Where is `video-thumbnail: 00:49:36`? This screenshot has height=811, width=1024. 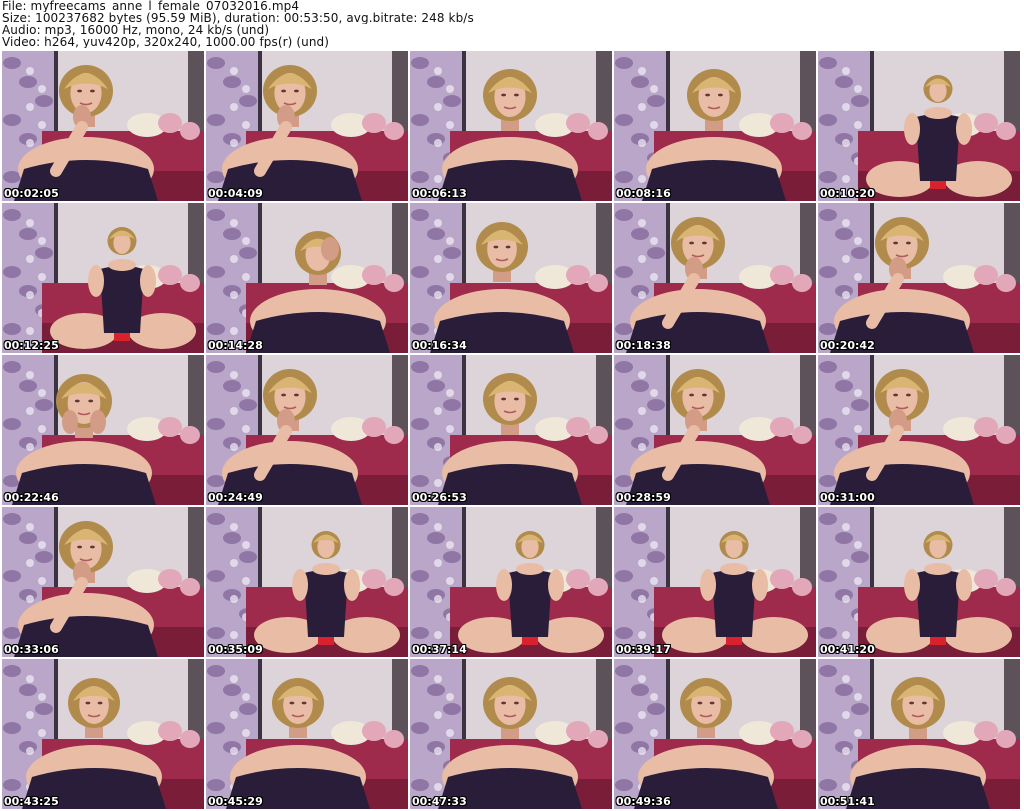
video-thumbnail: 00:49:36 is located at coordinates (715, 734).